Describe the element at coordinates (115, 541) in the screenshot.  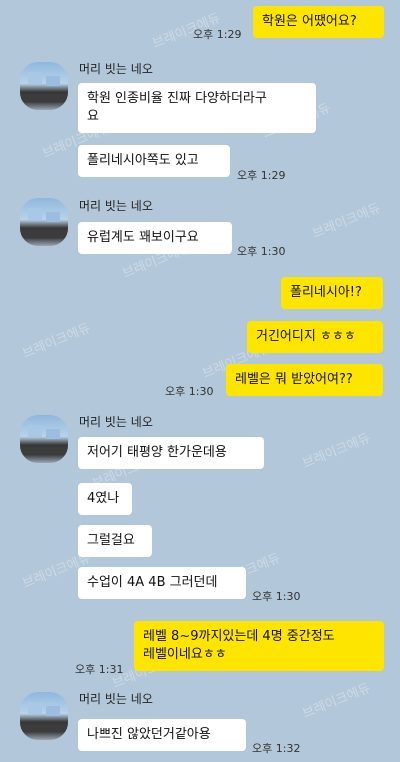
I see `incoming-message: 그럴걸요` at that location.